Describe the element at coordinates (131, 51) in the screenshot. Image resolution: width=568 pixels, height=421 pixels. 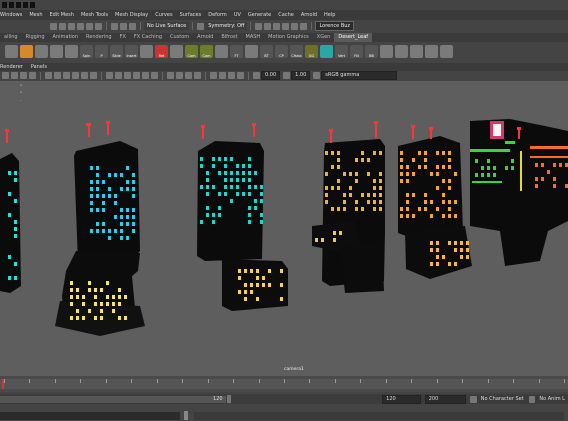
I see `shelf-tool-insert-8: Insert` at that location.